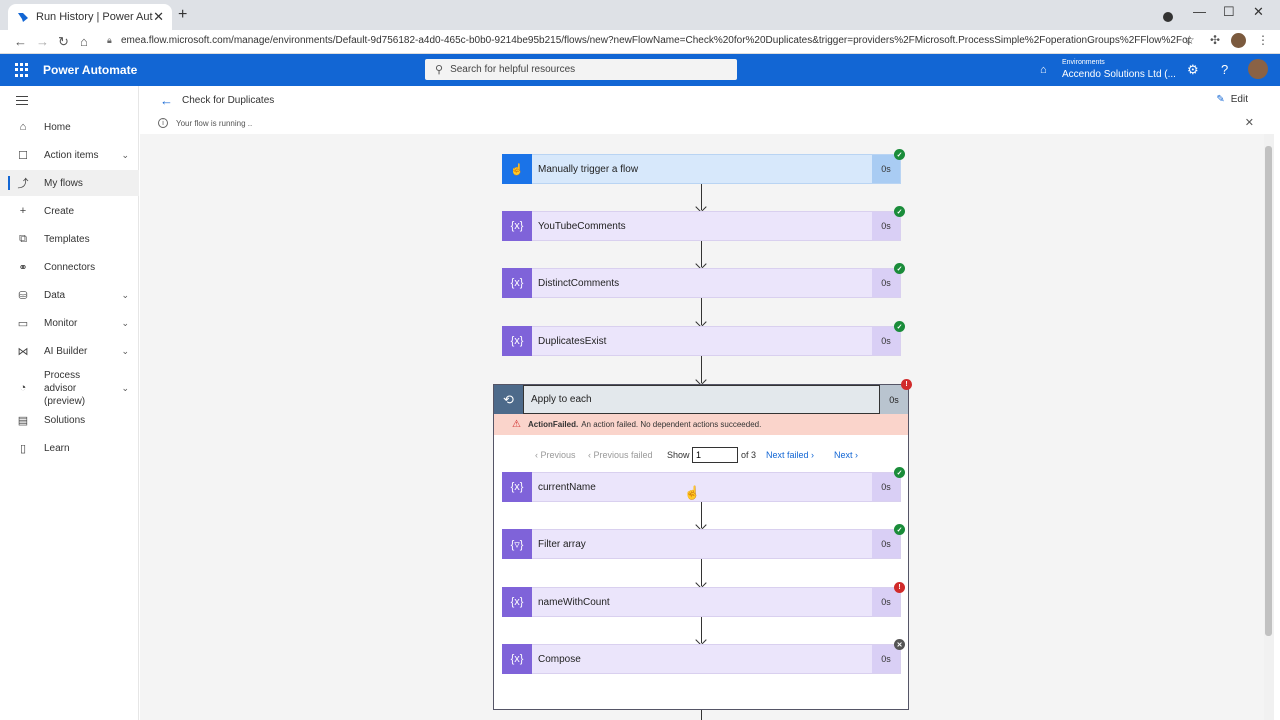 Image resolution: width=1280 pixels, height=720 pixels. Describe the element at coordinates (69, 448) in the screenshot. I see `sidebar-item-learn: ▯ Learn` at that location.